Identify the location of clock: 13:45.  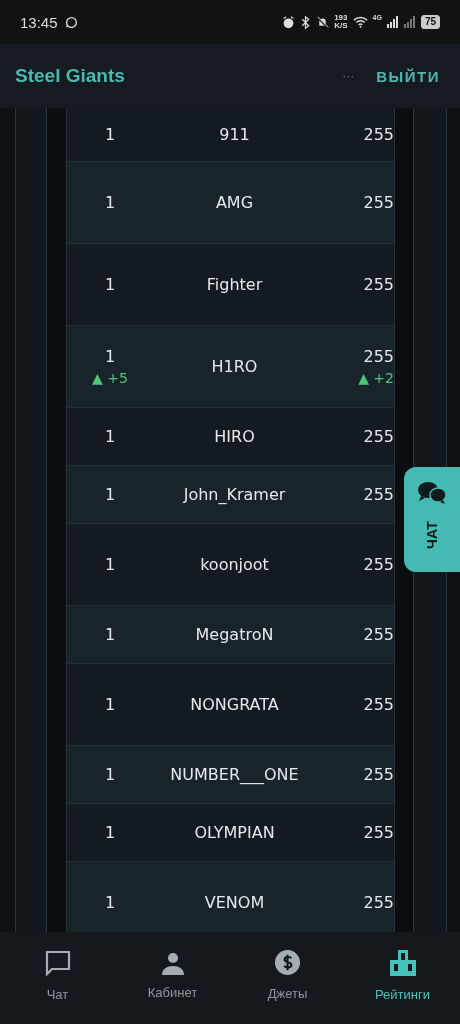
(39, 22).